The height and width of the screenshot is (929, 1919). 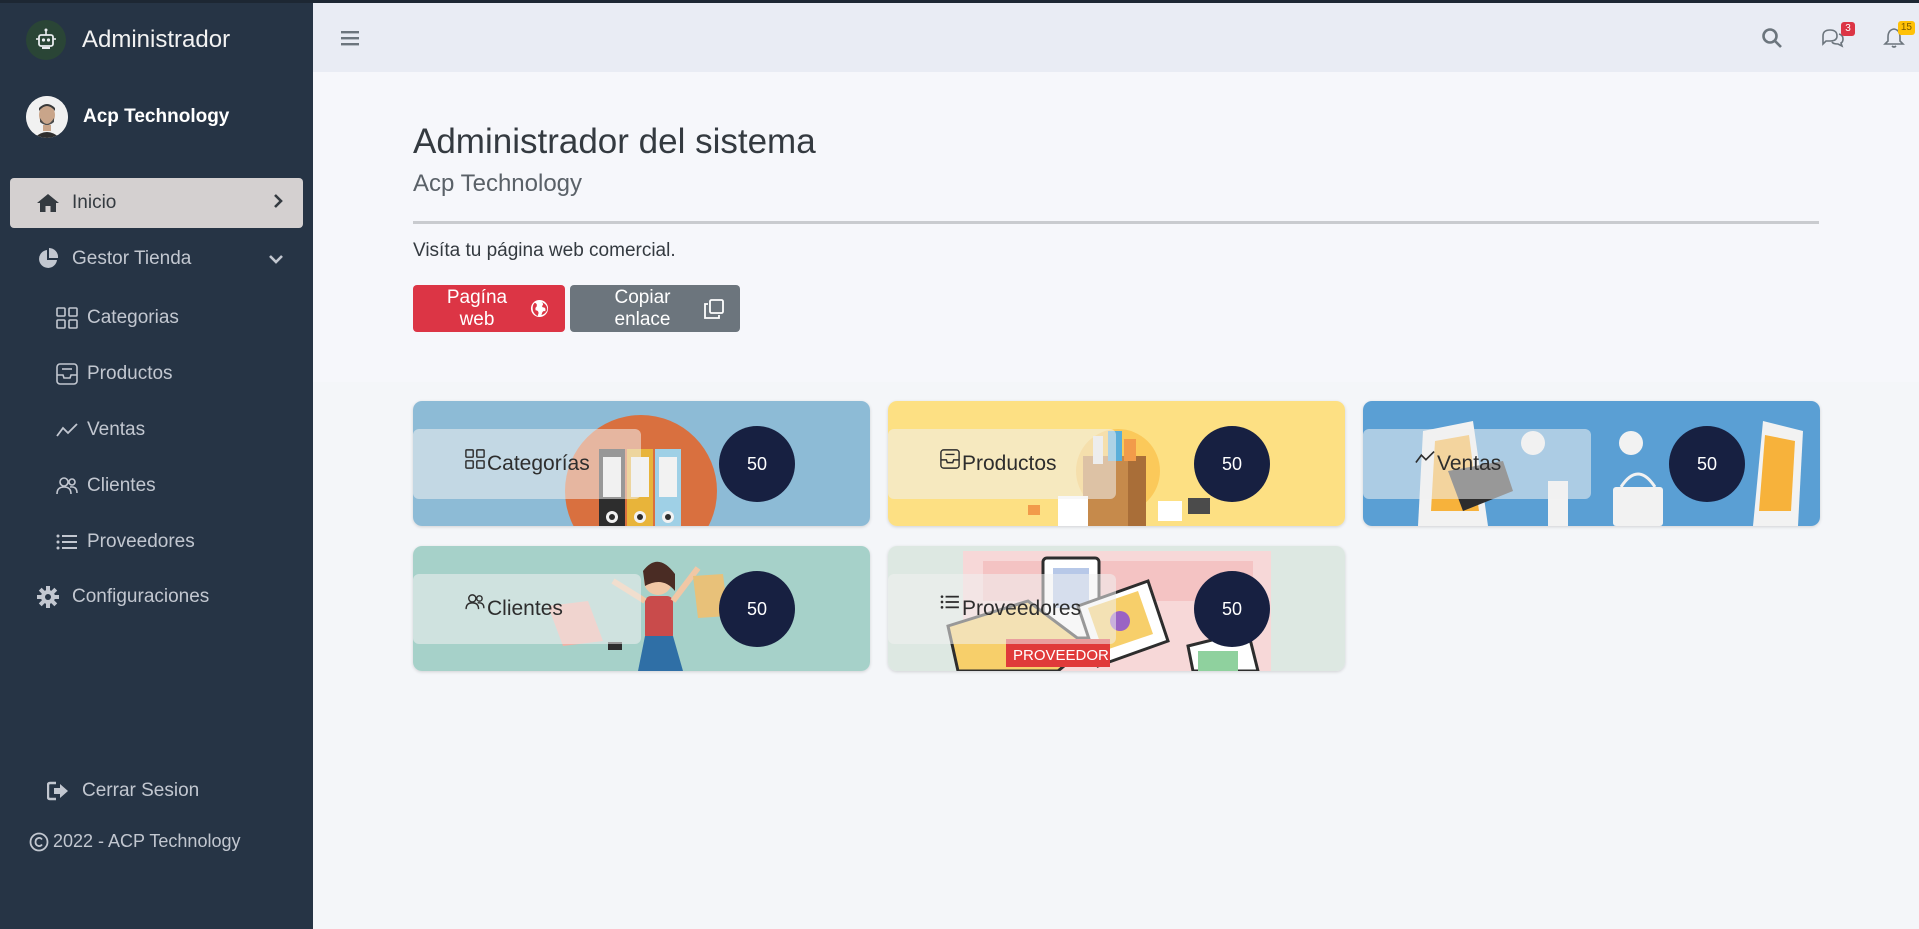 What do you see at coordinates (132, 258) in the screenshot?
I see `sidebar-item-label: Gestor Tienda` at bounding box center [132, 258].